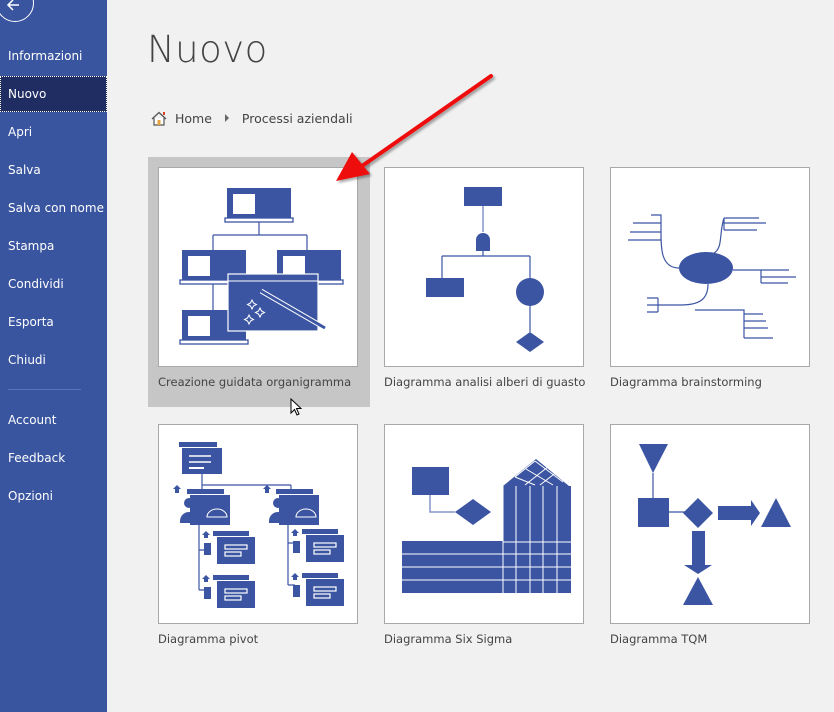 Image resolution: width=834 pixels, height=712 pixels. I want to click on home-icon, so click(159, 118).